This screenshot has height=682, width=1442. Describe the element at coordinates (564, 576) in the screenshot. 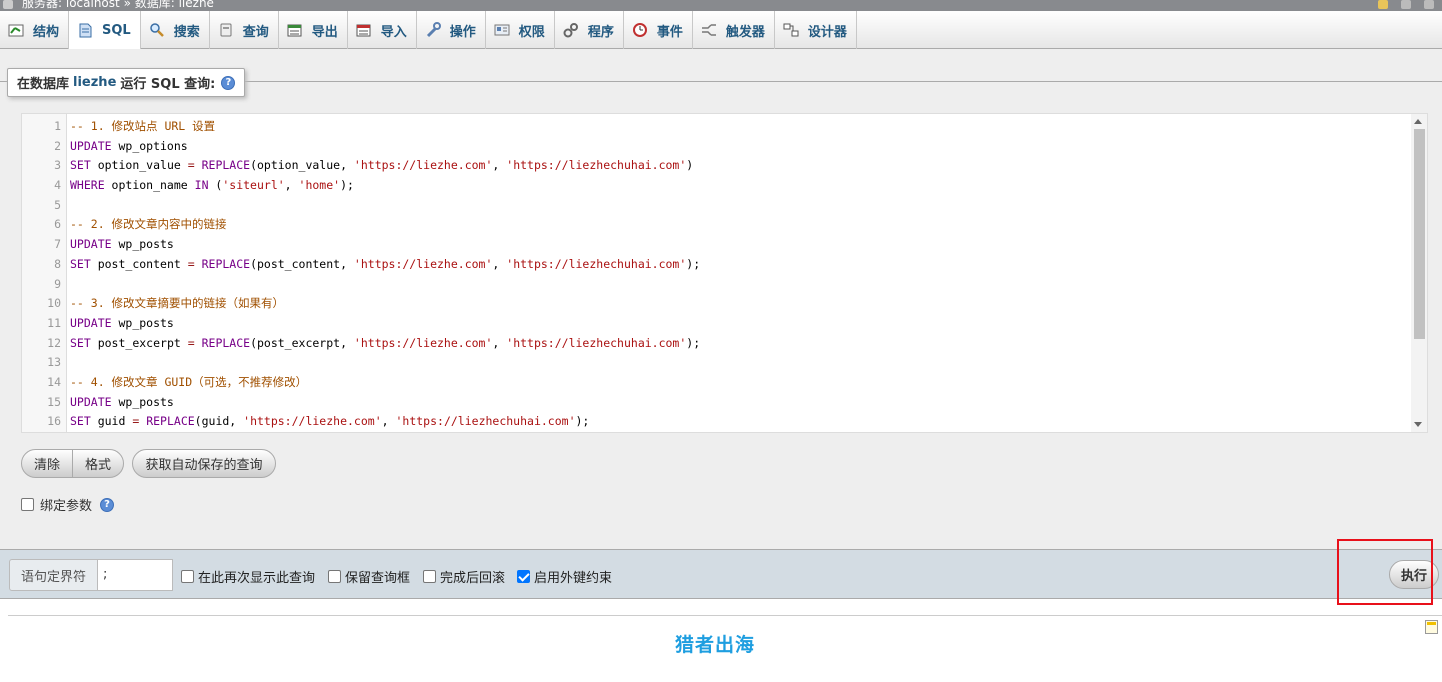

I see `foreign-key-checks-option: 启用外键约束` at that location.